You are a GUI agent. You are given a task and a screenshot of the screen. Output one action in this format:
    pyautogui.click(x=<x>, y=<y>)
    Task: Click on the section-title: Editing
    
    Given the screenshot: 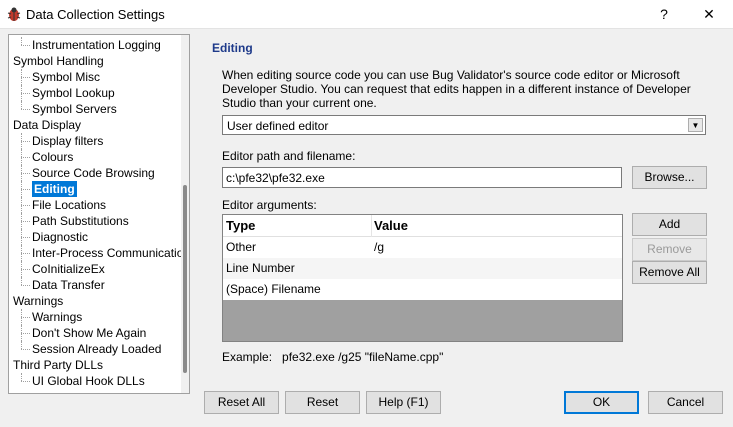 What is the action you would take?
    pyautogui.click(x=232, y=48)
    